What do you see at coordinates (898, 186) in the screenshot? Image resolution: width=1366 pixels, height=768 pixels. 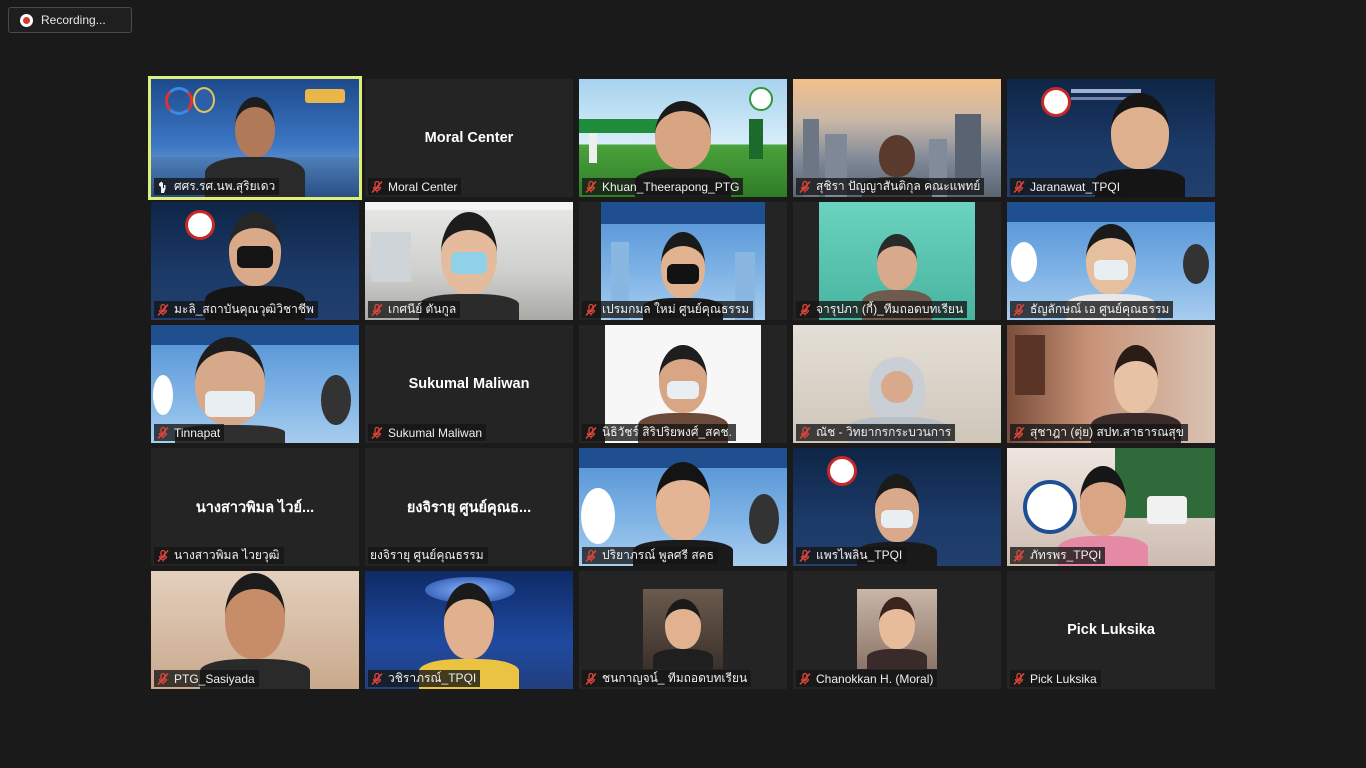 I see `participant-name: สุชิรา ปัญญาสันติกุล คณะแพทย์` at bounding box center [898, 186].